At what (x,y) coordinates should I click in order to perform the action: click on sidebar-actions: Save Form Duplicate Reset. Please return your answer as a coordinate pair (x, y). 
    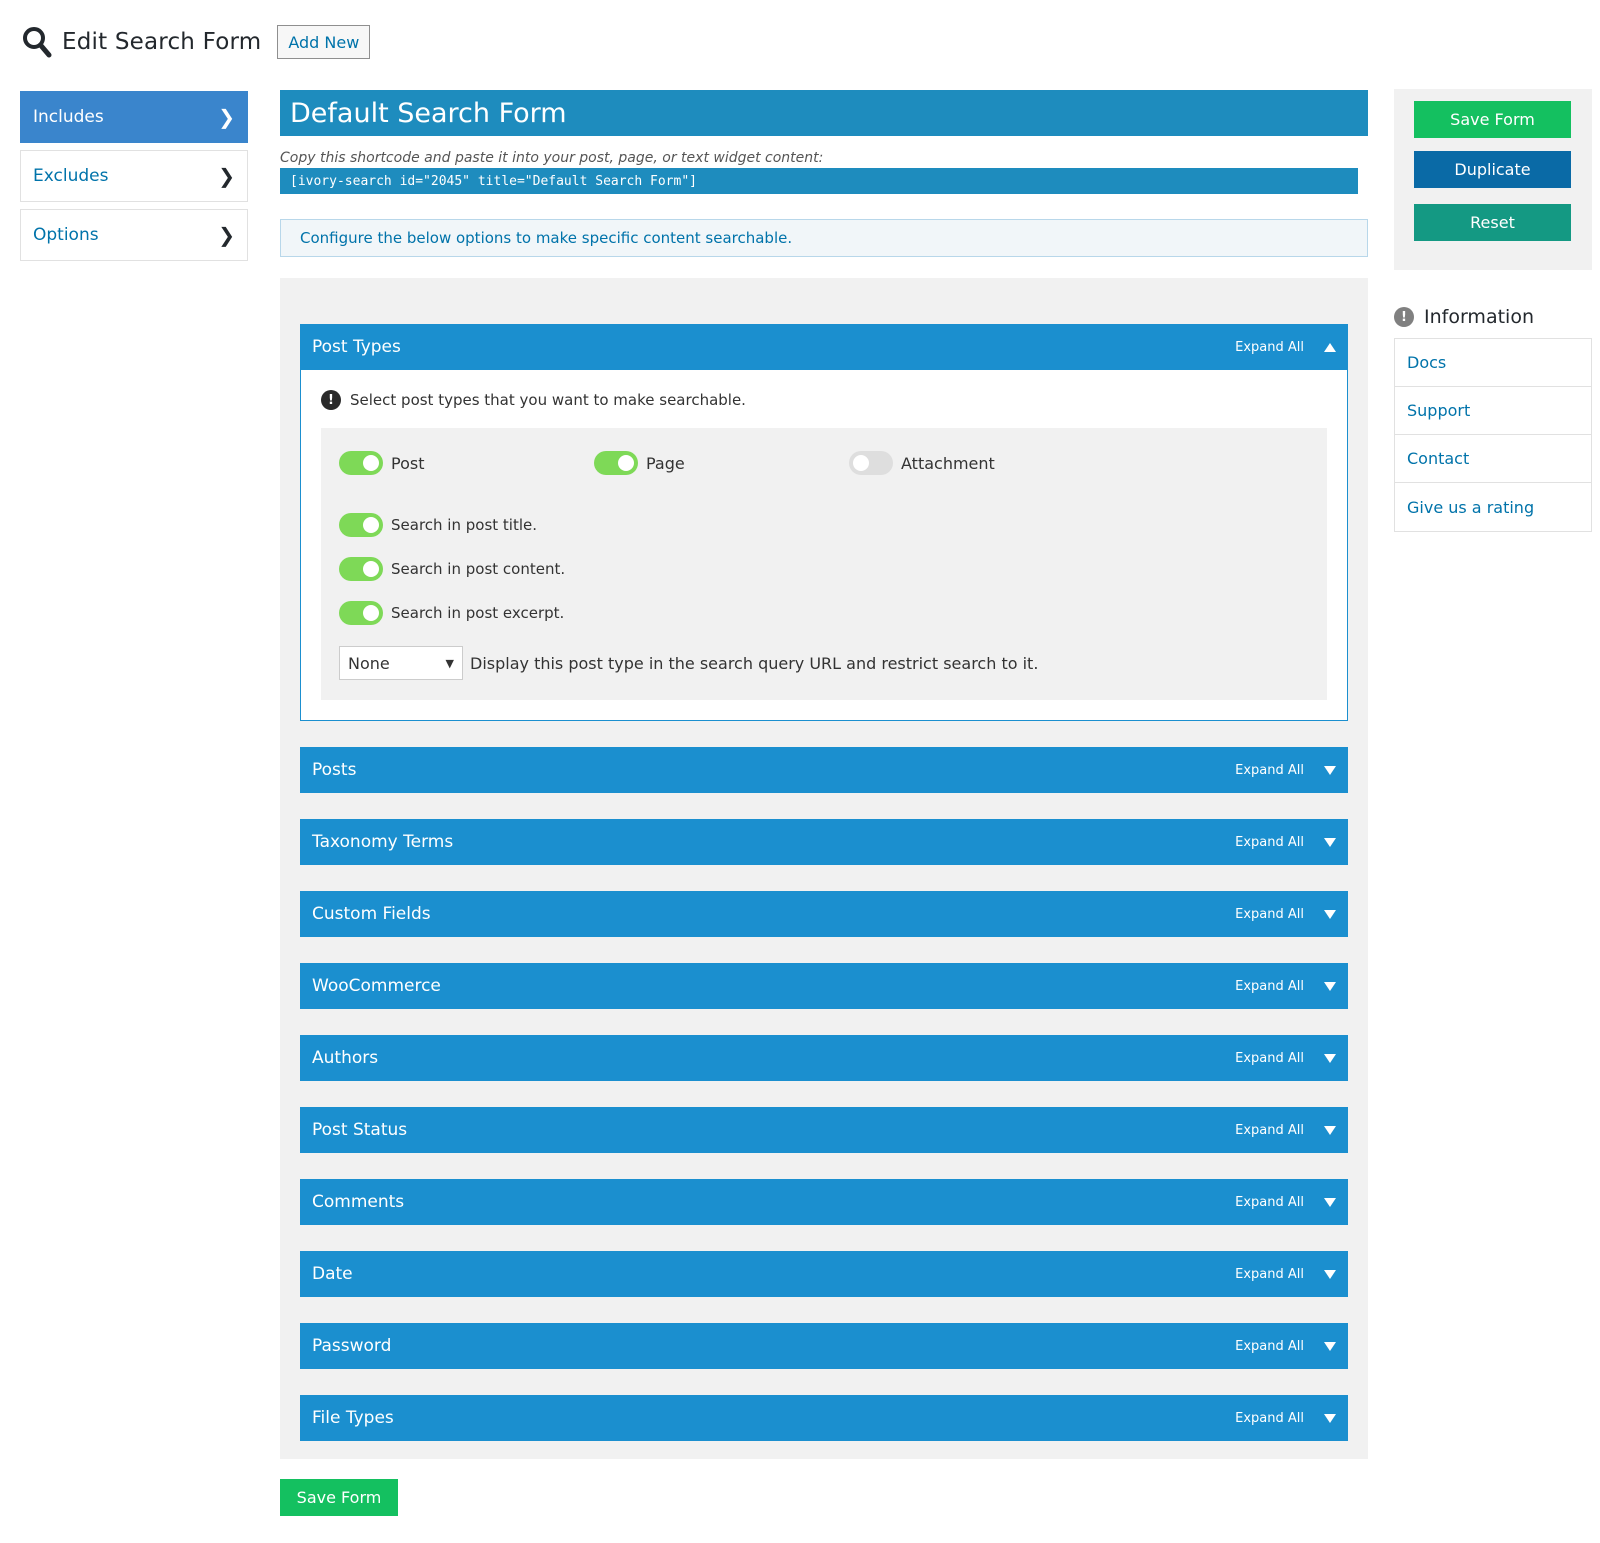
    Looking at the image, I should click on (1493, 179).